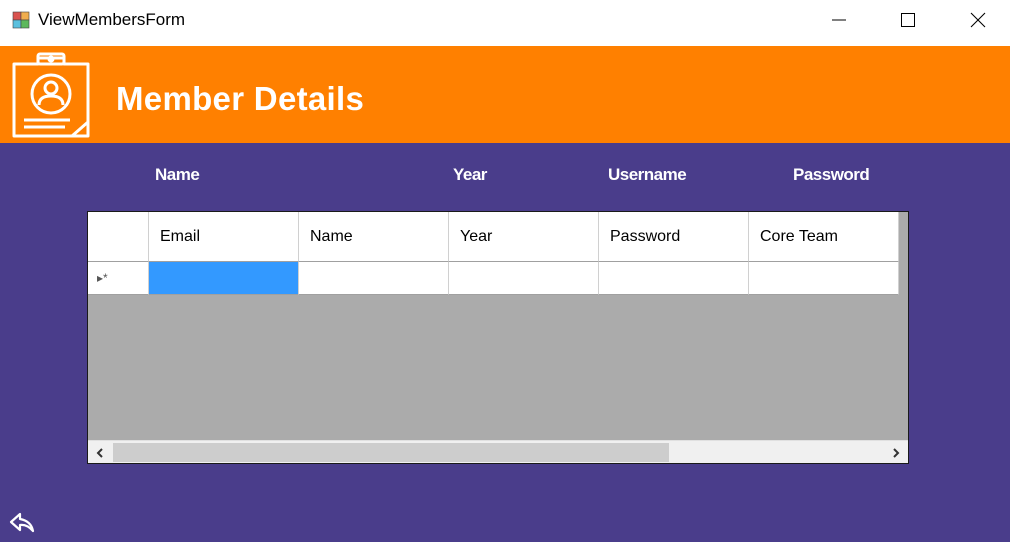  I want to click on username-label: Username, so click(647, 174).